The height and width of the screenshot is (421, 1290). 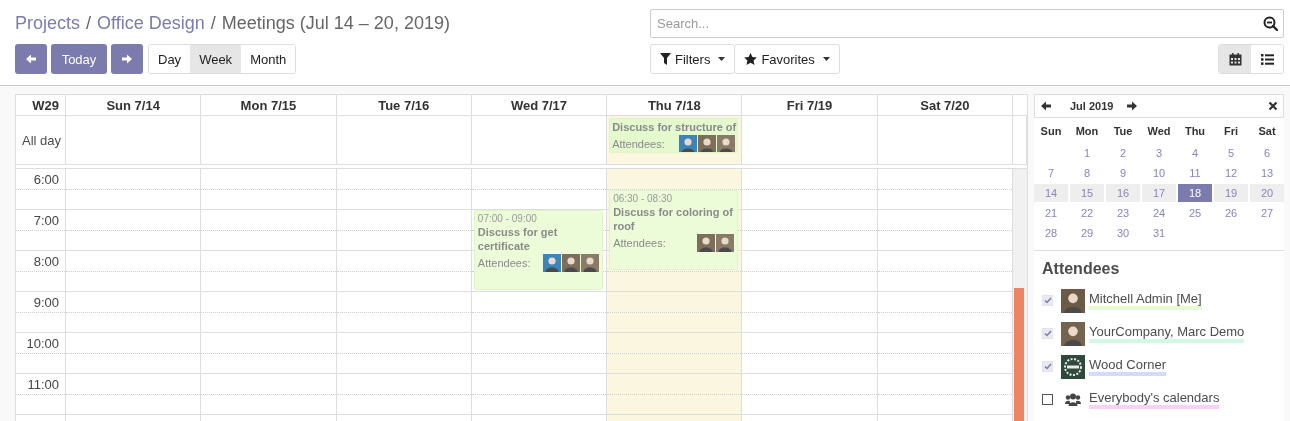 I want to click on weekday-label: Fri, so click(x=1231, y=131).